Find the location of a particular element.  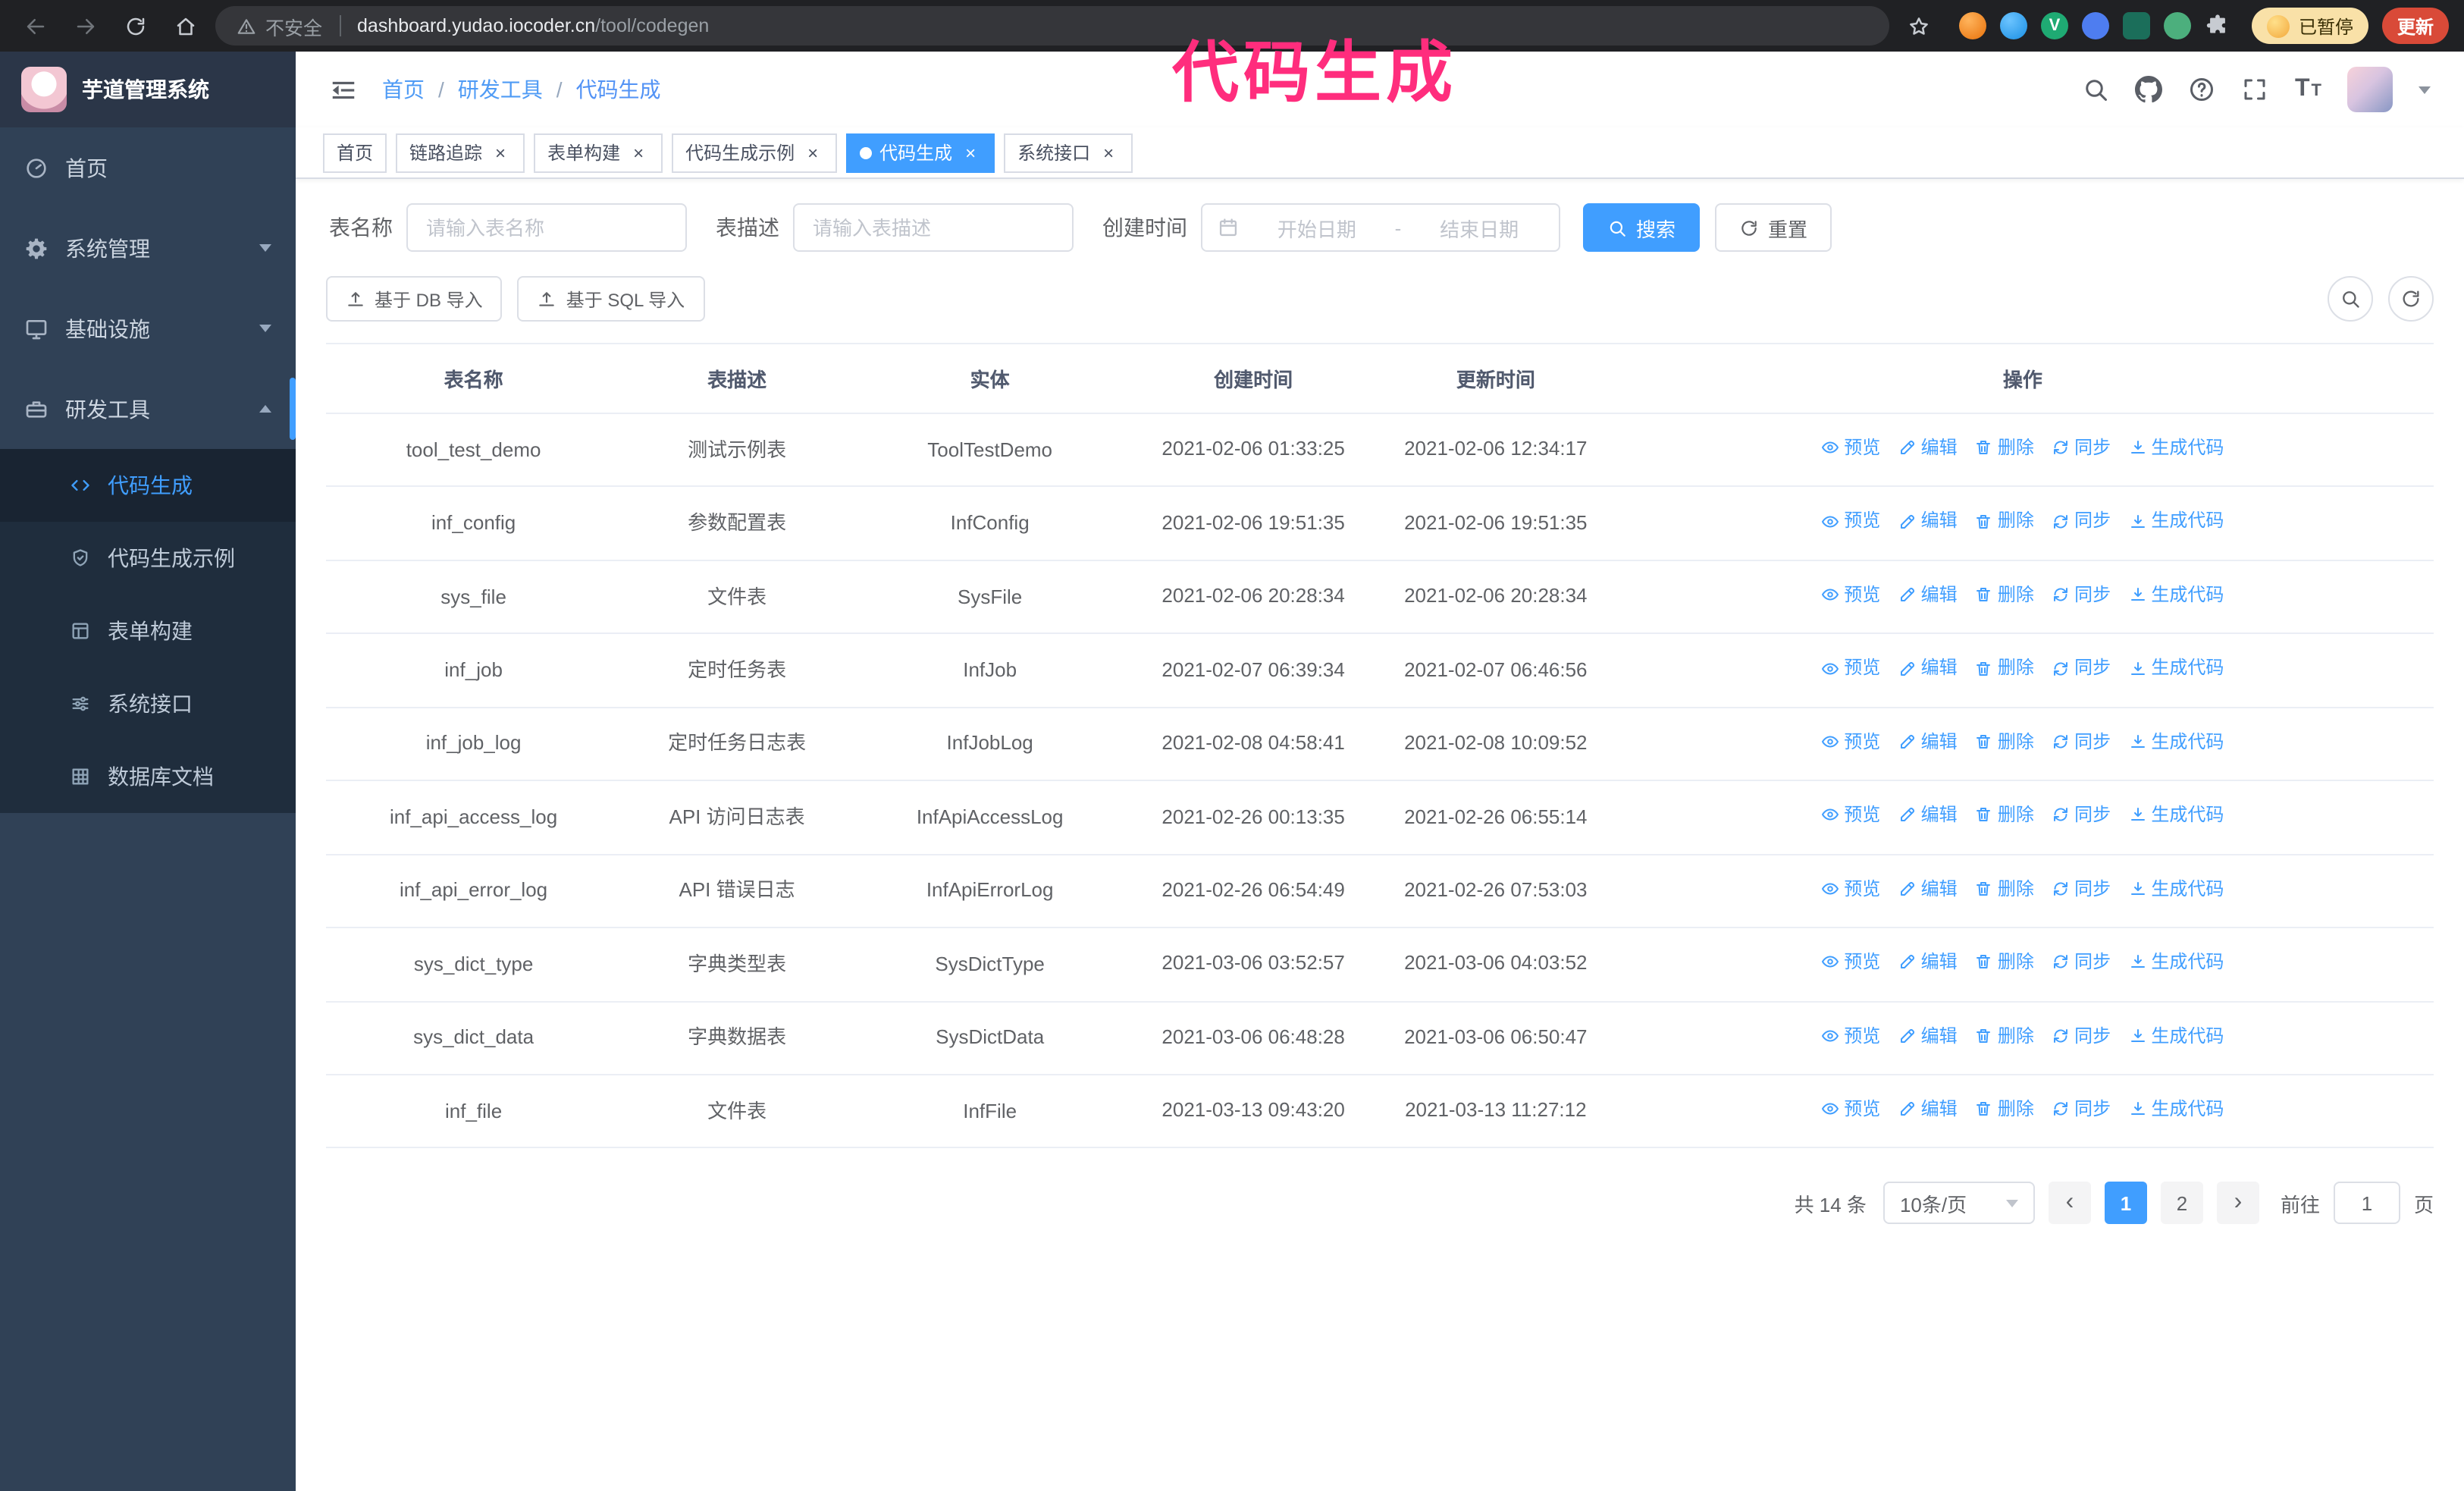

import-db-button: 基于 DB 导入 is located at coordinates (414, 299).